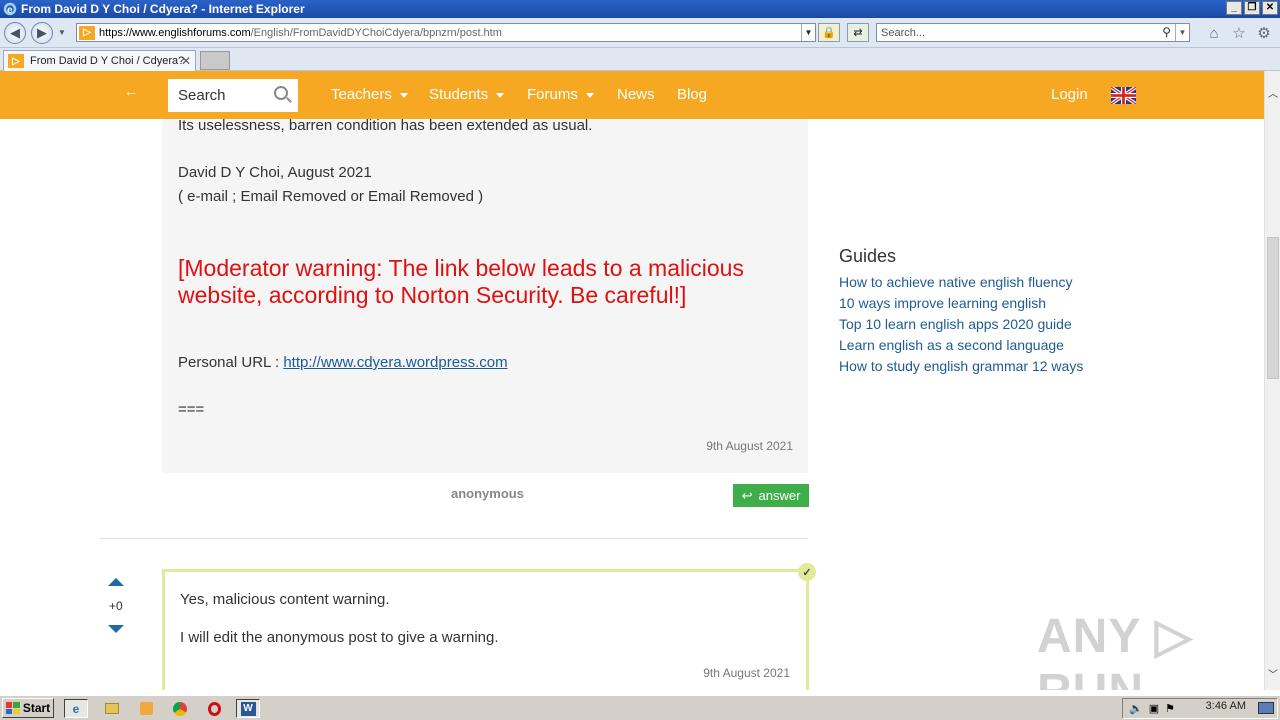 This screenshot has height=720, width=1280. I want to click on internet-explorer-icon: e, so click(10, 9).